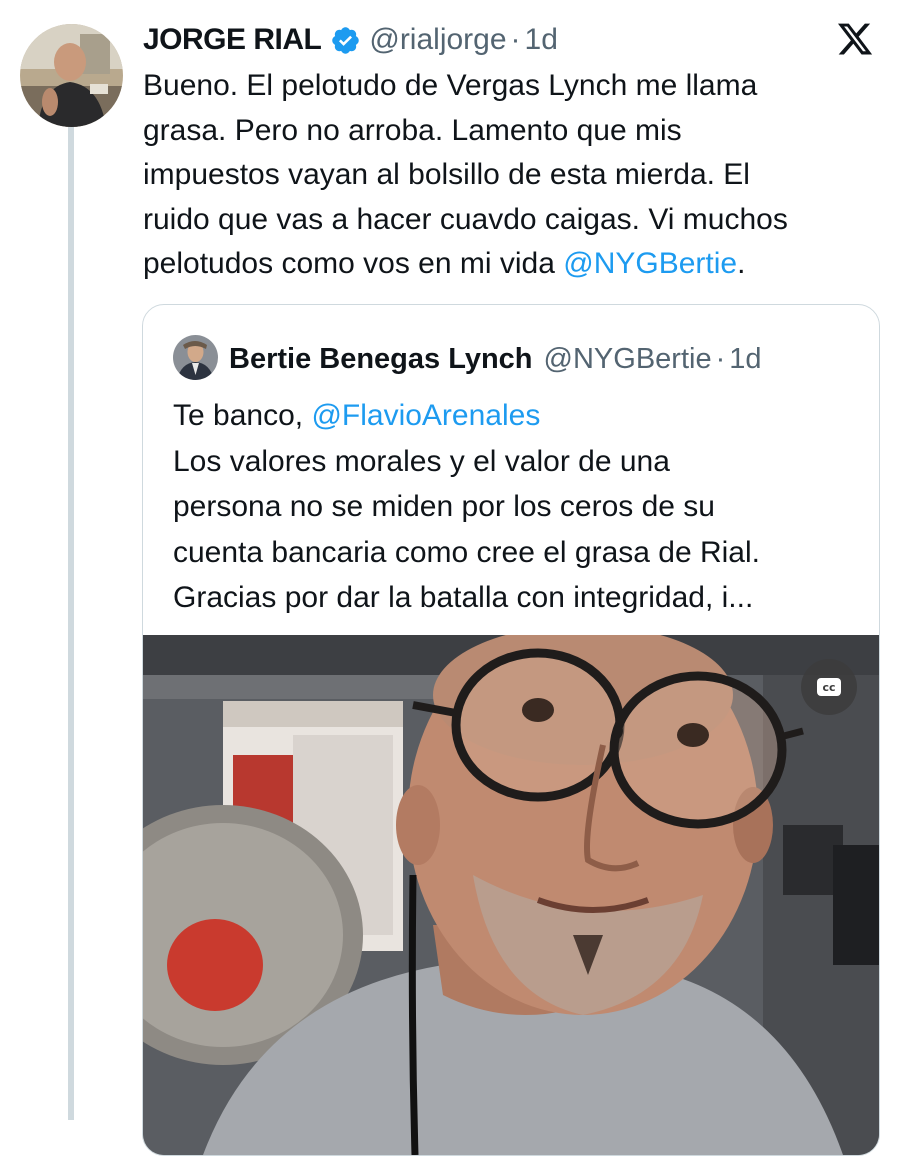 The height and width of the screenshot is (1156, 900). Describe the element at coordinates (412, 130) in the screenshot. I see `tweet-text-line: grasa. Pero no arroba. Lamento que mis` at that location.